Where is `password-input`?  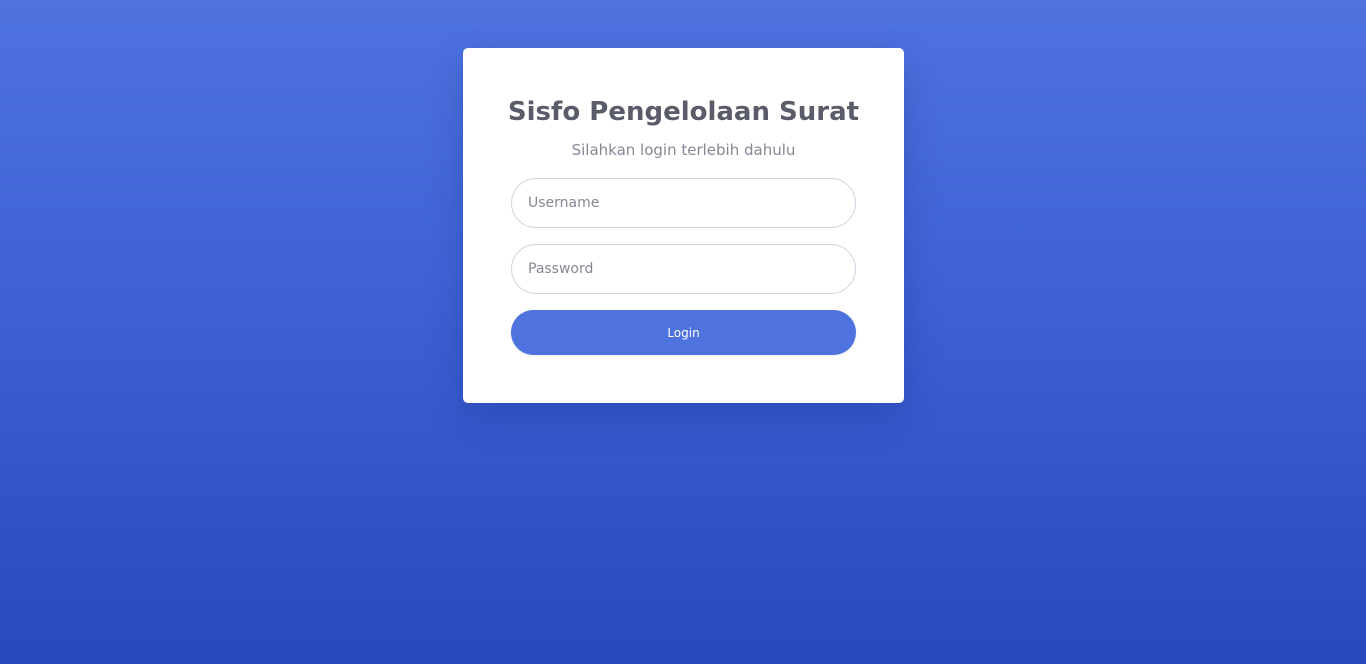 password-input is located at coordinates (683, 269).